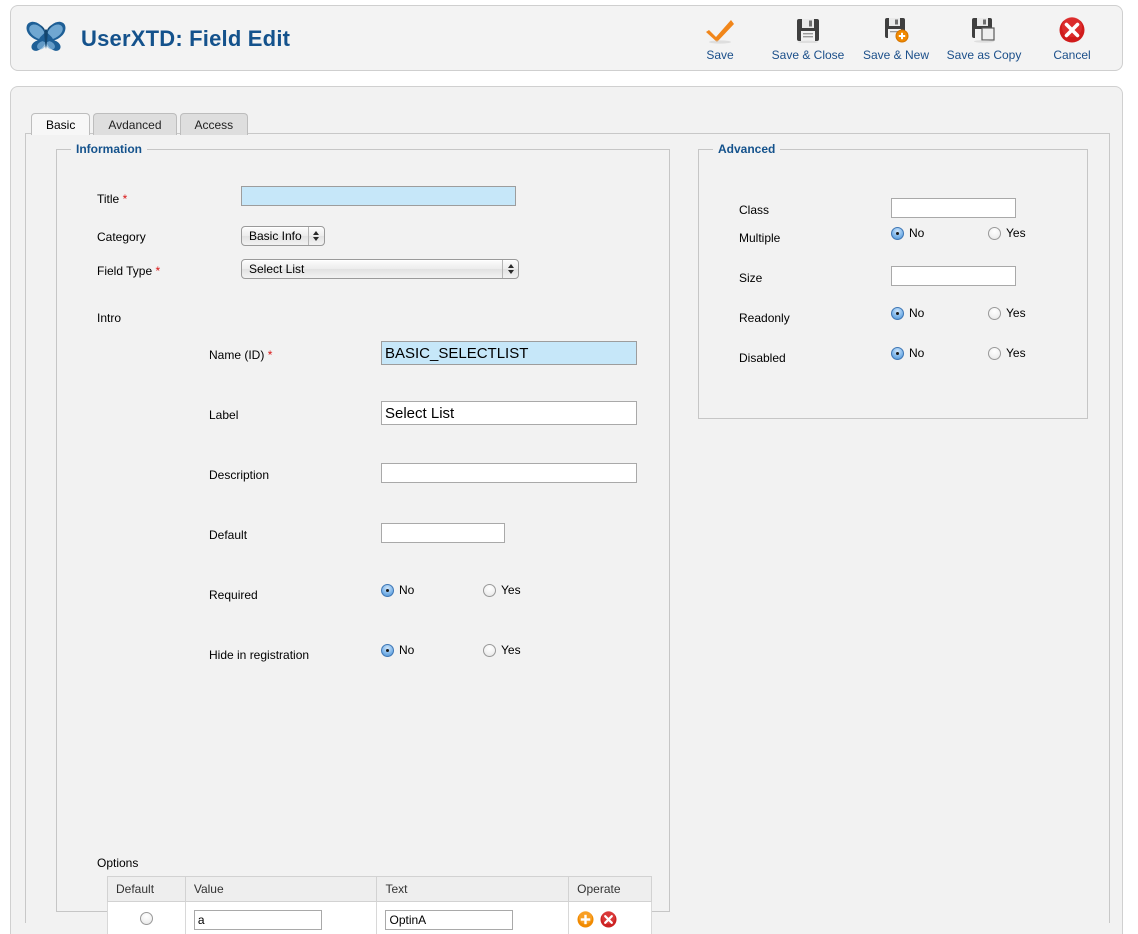 The height and width of the screenshot is (934, 1138). I want to click on category-select: Basic Info, so click(283, 236).